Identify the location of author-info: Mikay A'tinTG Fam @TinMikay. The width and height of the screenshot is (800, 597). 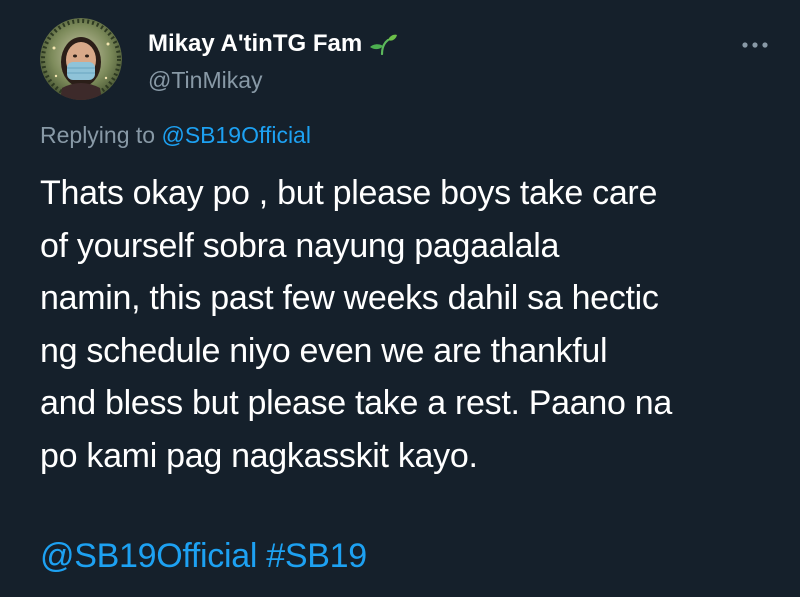
(273, 62).